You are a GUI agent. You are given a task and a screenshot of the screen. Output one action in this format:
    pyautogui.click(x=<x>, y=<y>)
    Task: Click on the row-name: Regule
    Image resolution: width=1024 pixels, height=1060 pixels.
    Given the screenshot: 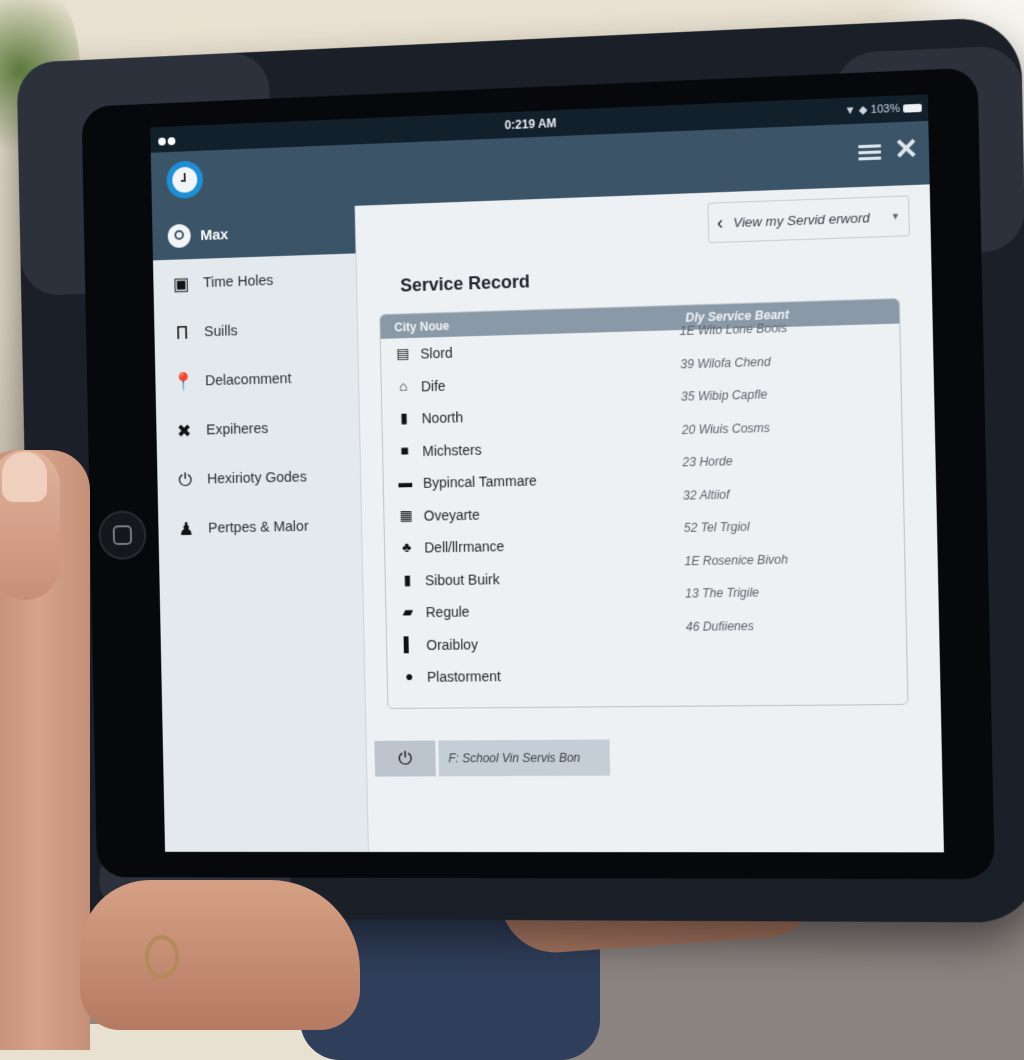 What is the action you would take?
    pyautogui.click(x=447, y=612)
    